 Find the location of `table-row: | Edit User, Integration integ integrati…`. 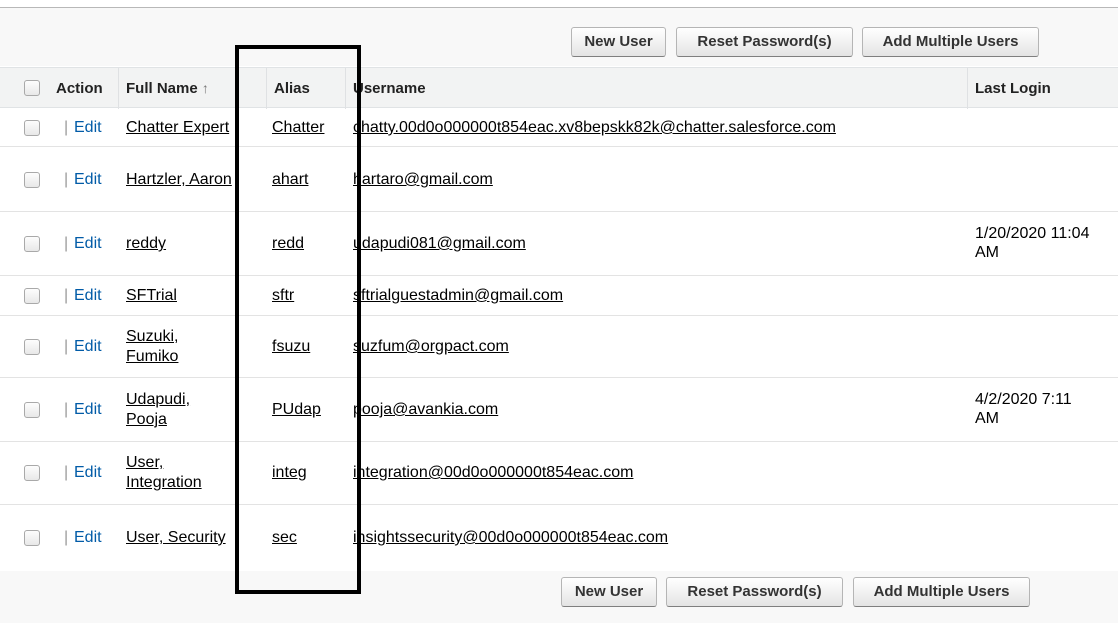

table-row: | Edit User, Integration integ integrati… is located at coordinates (559, 473).